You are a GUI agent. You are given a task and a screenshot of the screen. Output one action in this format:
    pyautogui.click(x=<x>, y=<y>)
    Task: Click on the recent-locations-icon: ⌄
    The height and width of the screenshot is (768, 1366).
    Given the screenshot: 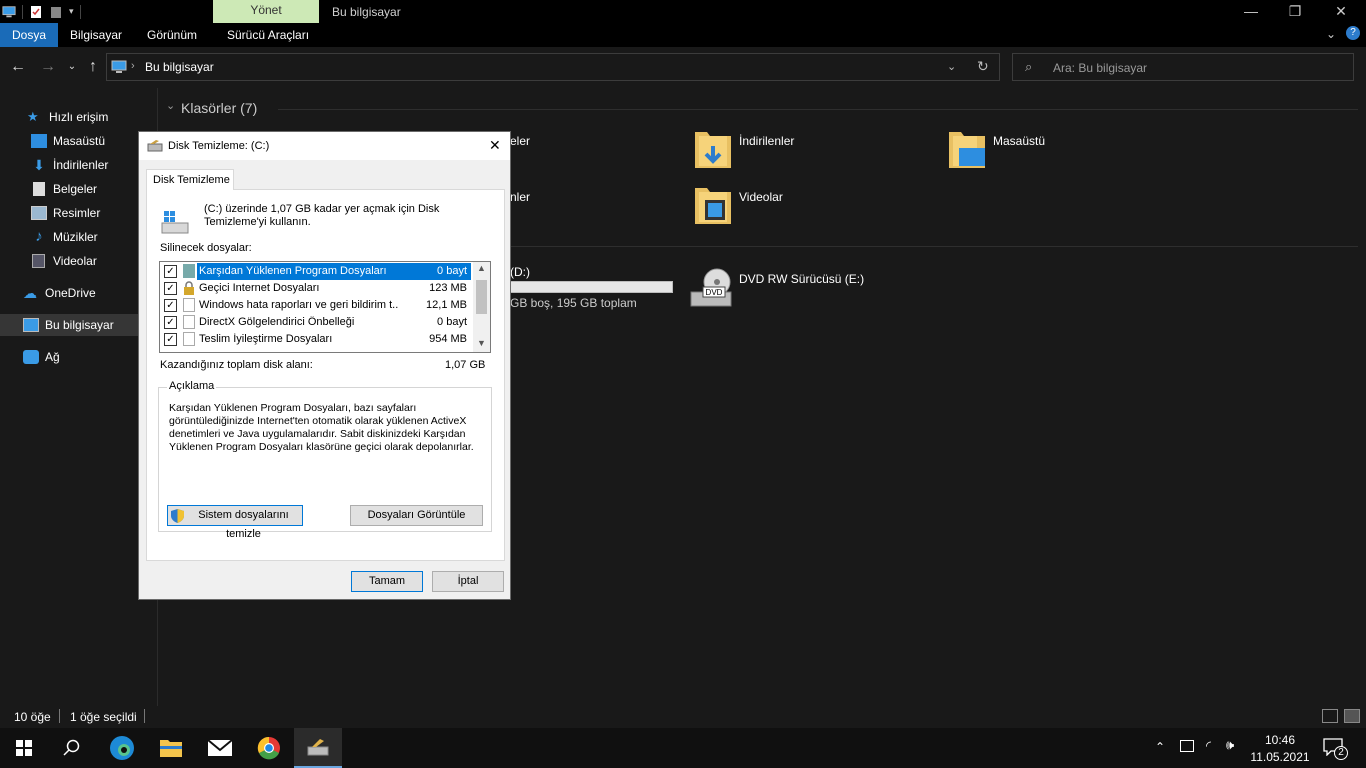 What is the action you would take?
    pyautogui.click(x=72, y=67)
    